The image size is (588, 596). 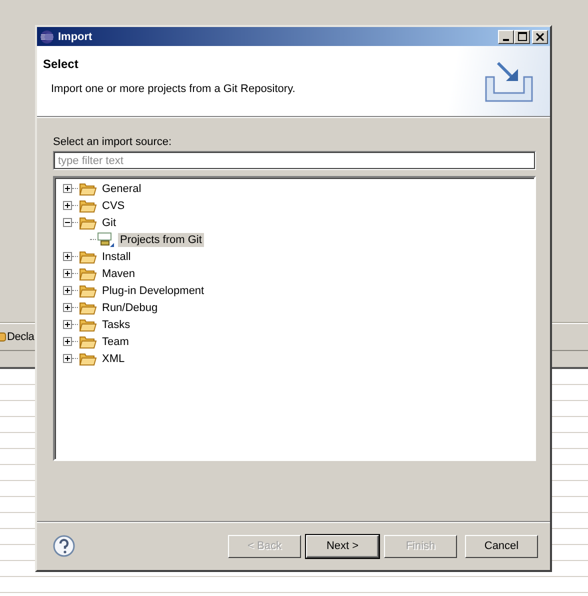 I want to click on tree-item: Git, so click(x=109, y=223).